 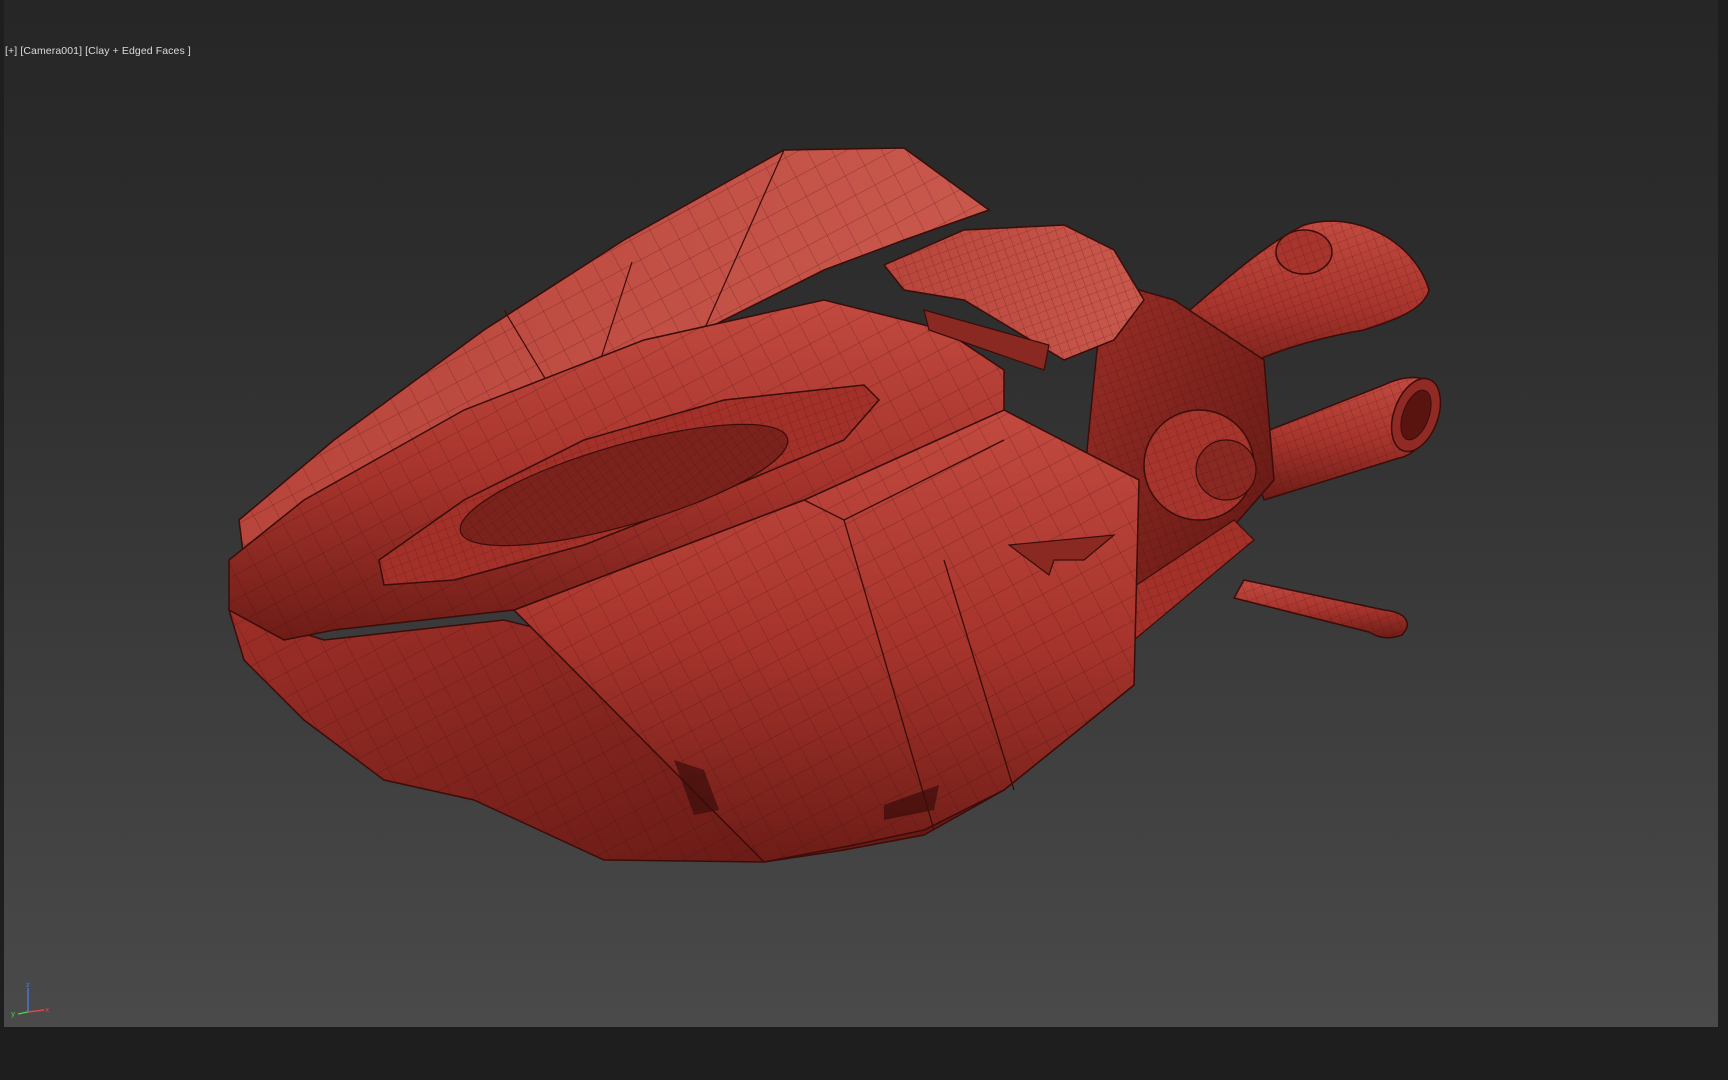 I want to click on exhaust-middle, so click(x=1342, y=438).